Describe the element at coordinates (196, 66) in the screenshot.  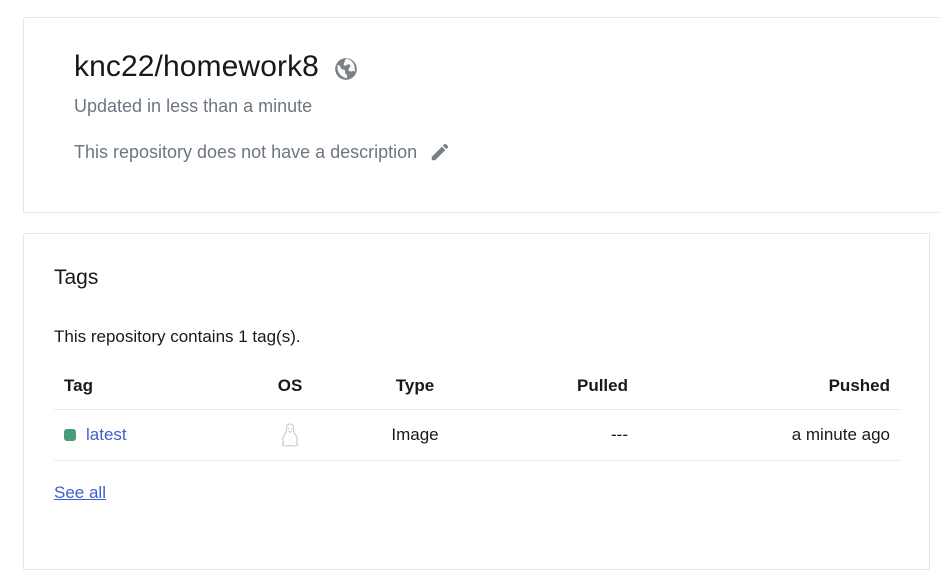
I see `repo-name: knc22/homework8` at that location.